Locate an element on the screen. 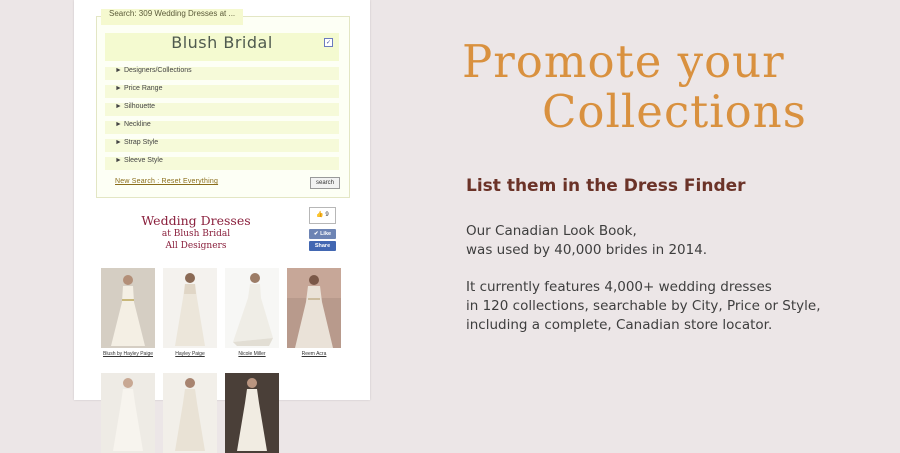 The image size is (900, 453). filter-sleeve-style: ► Sleeve Style is located at coordinates (222, 163).